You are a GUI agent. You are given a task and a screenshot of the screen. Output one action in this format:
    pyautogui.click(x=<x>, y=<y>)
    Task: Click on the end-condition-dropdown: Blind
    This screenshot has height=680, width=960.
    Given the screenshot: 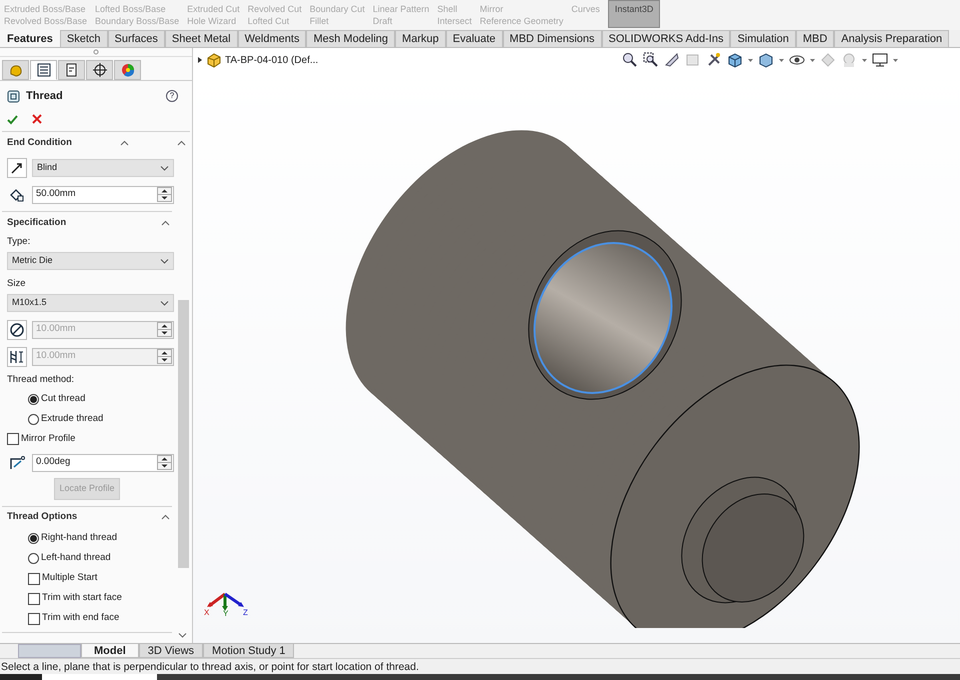 What is the action you would take?
    pyautogui.click(x=103, y=167)
    